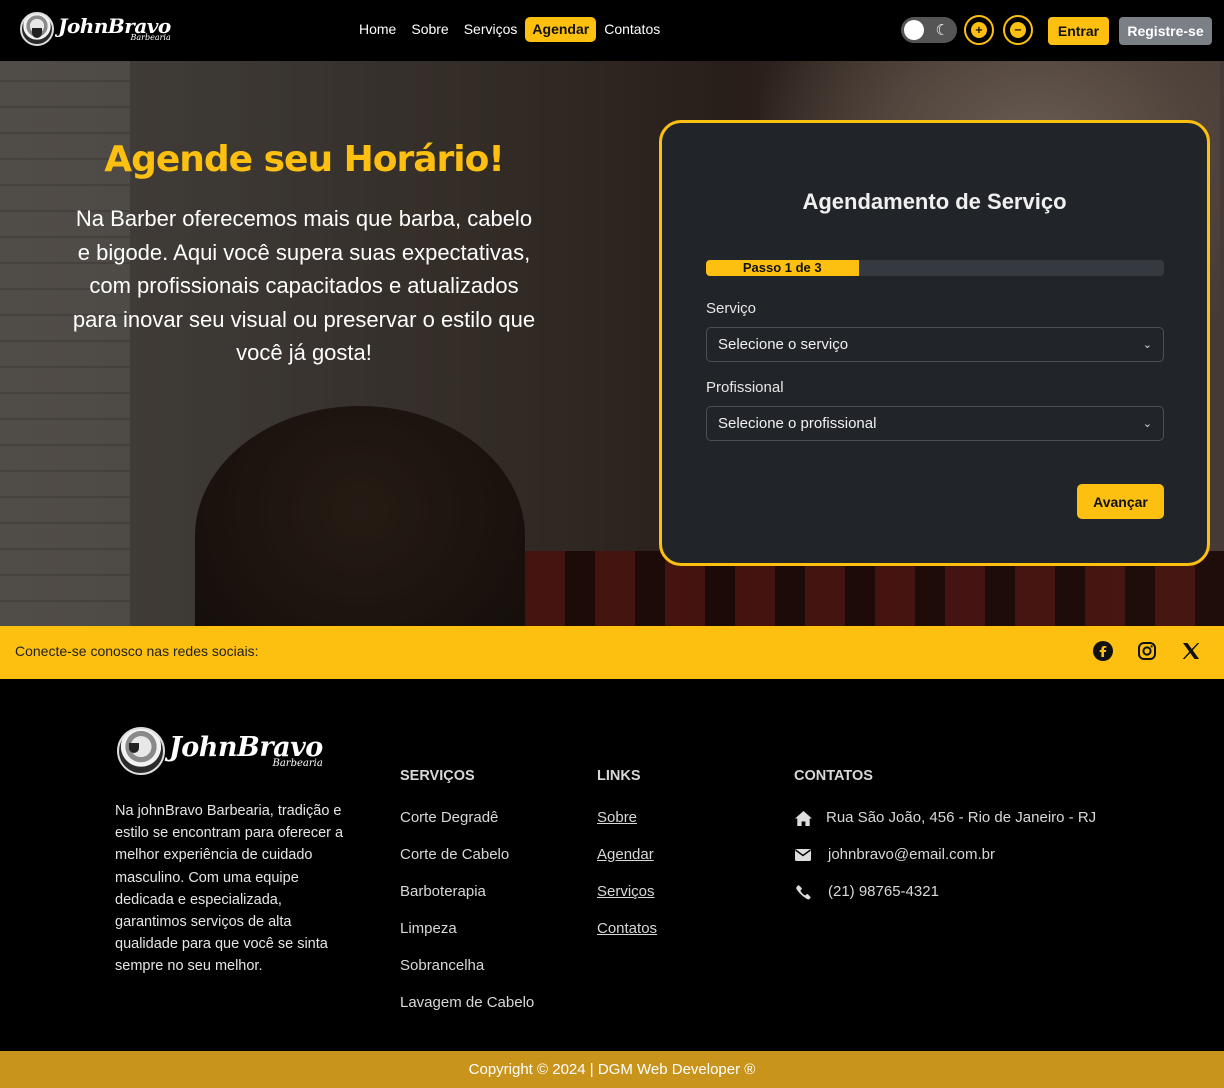 The width and height of the screenshot is (1224, 1088). I want to click on booking-title: Agendamento de Serviço, so click(934, 201).